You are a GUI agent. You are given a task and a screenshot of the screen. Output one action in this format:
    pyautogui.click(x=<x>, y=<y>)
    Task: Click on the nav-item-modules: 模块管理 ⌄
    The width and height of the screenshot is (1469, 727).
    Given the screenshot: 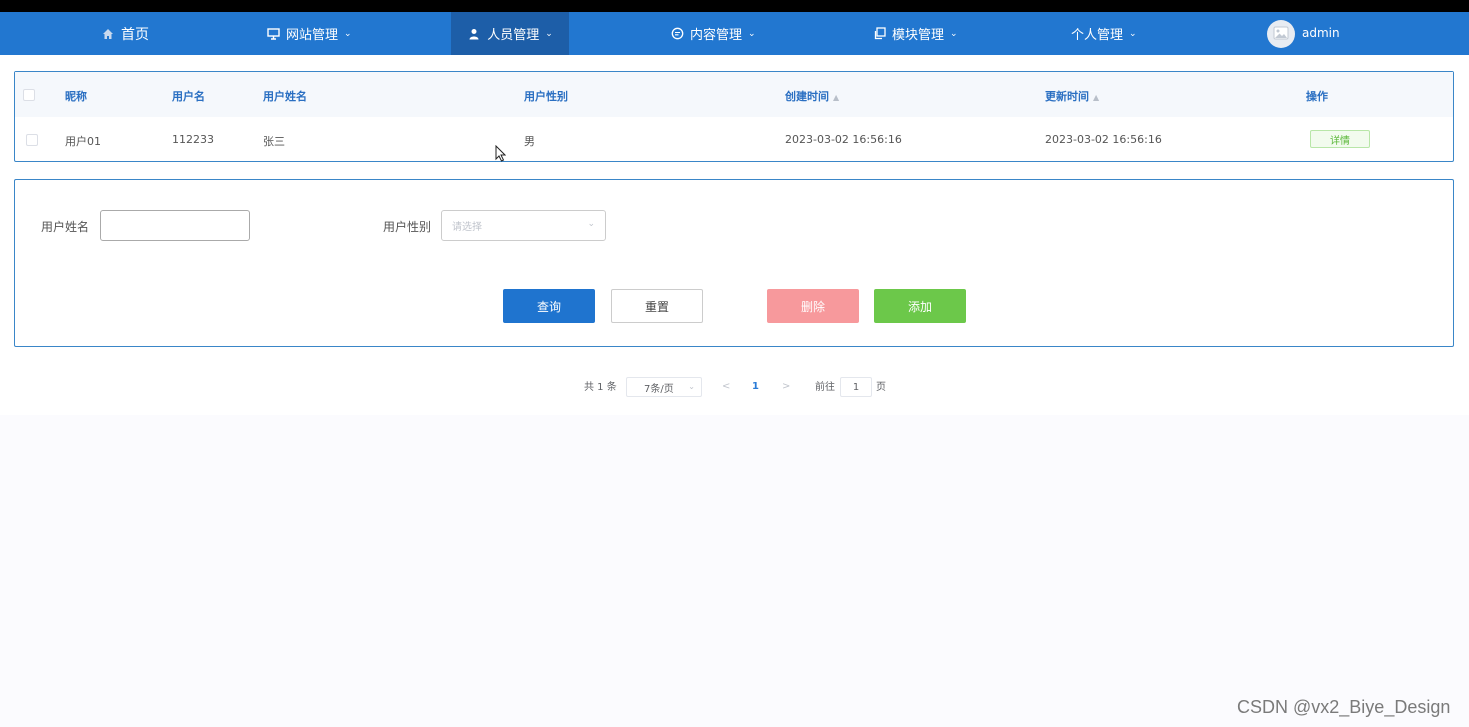 What is the action you would take?
    pyautogui.click(x=915, y=33)
    